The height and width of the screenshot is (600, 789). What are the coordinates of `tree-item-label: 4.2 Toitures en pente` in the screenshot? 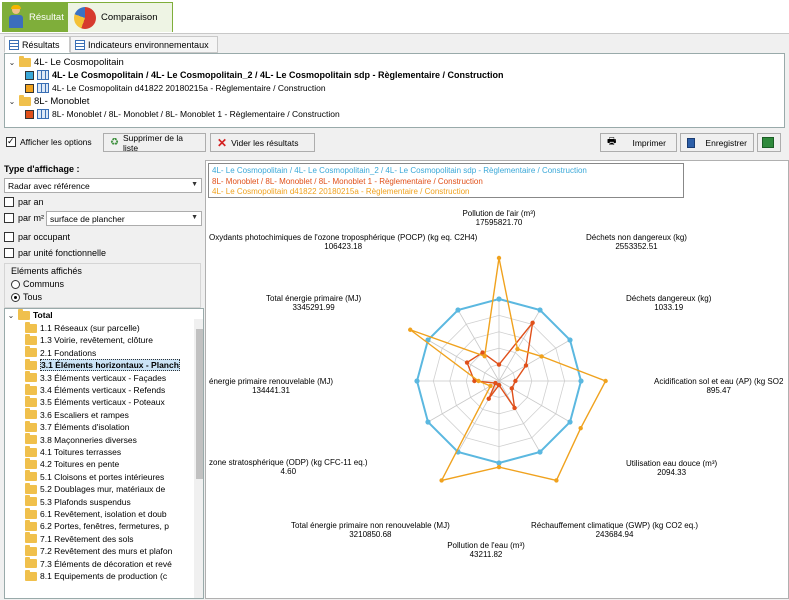 It's located at (80, 464).